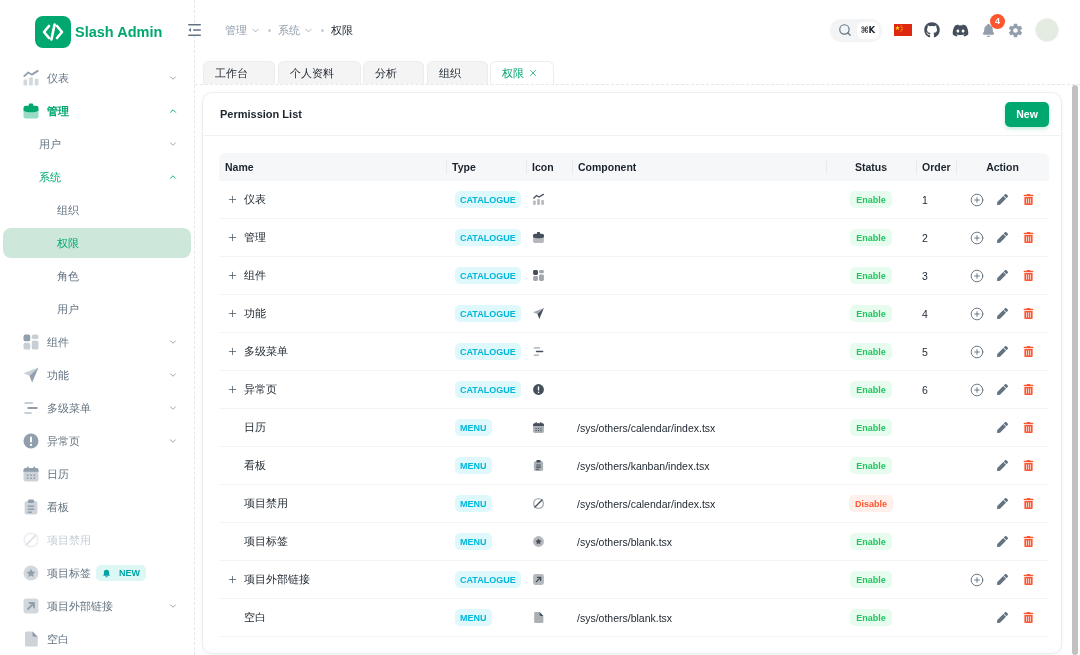  Describe the element at coordinates (243, 30) in the screenshot. I see `breadcrumb-link: 管理` at that location.